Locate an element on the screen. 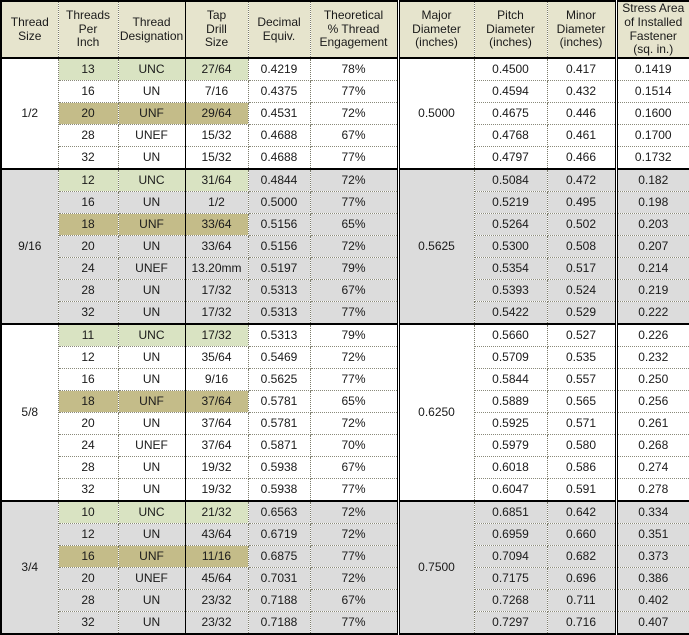 The width and height of the screenshot is (689, 635). table-row: 20UNEF45/640.703172%0.71750.6960.386 is located at coordinates (345, 579).